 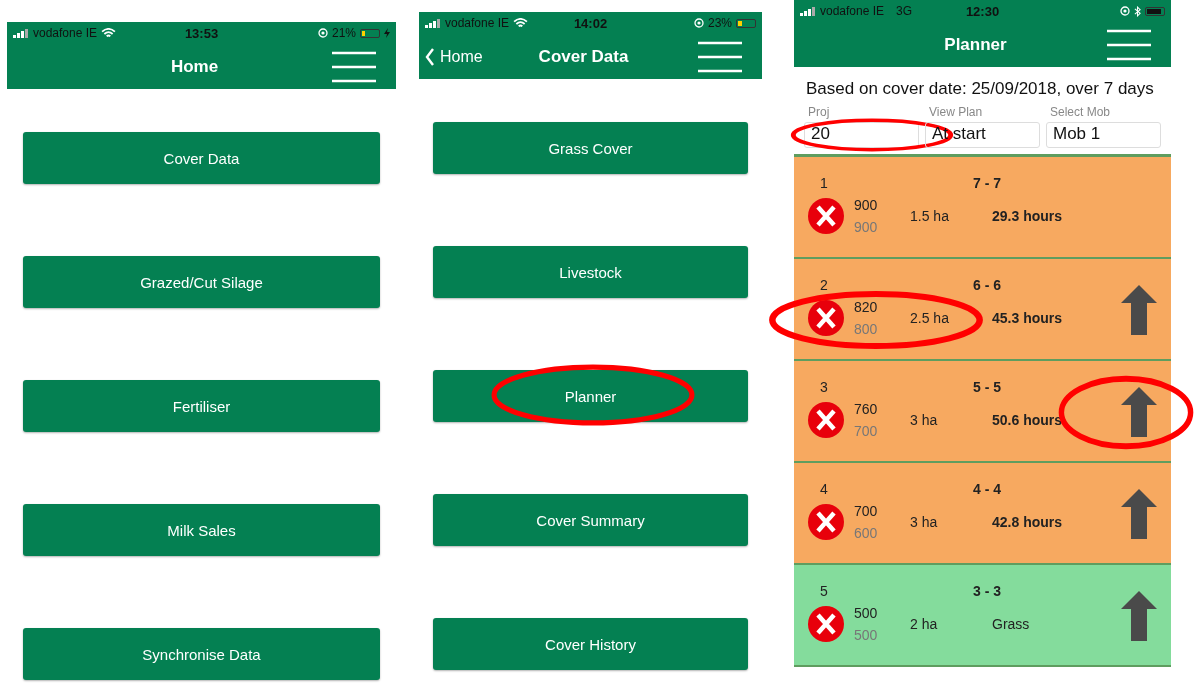 I want to click on menu-button: Synchronise Data, so click(x=201, y=654).